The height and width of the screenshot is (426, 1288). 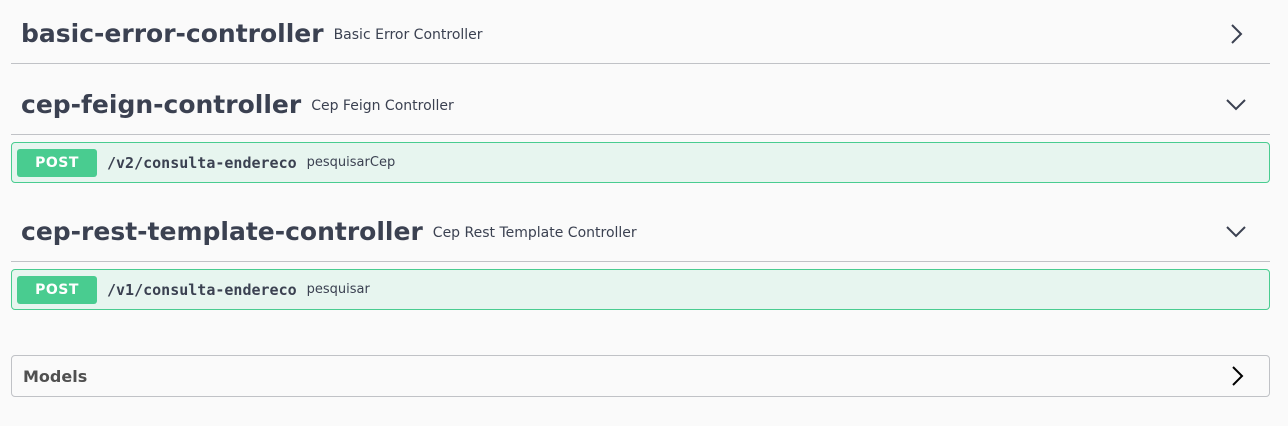 I want to click on tag-description: Cep Feign Controller, so click(x=382, y=105).